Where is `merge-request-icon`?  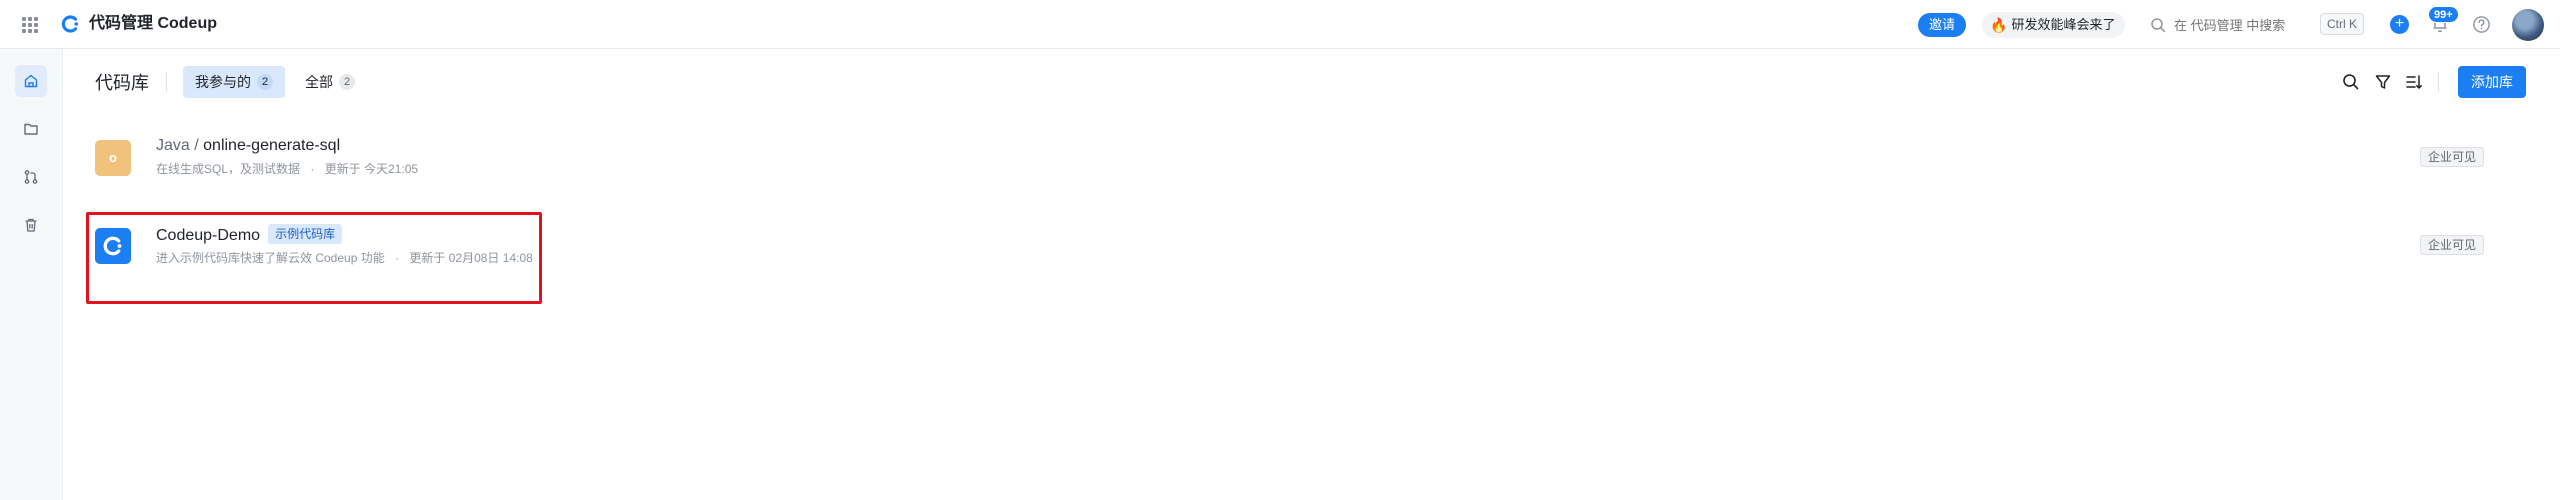
merge-request-icon is located at coordinates (31, 177).